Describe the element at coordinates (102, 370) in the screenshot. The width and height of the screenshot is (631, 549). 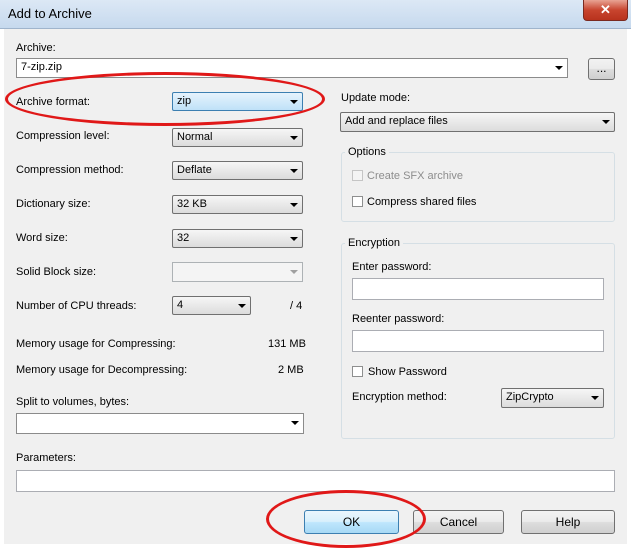
I see `mem-decompress-label: Memory usage for Decompressing:` at that location.